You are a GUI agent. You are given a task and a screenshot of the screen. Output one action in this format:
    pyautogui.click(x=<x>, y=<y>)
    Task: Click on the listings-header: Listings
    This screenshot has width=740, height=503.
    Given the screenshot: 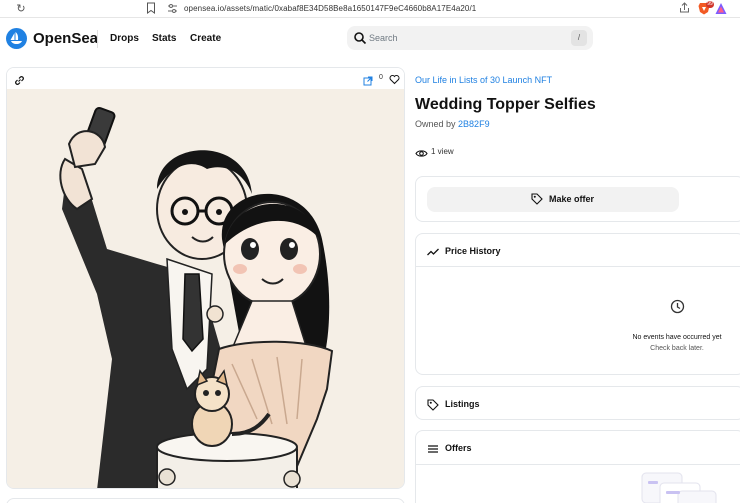 What is the action you would take?
    pyautogui.click(x=578, y=403)
    